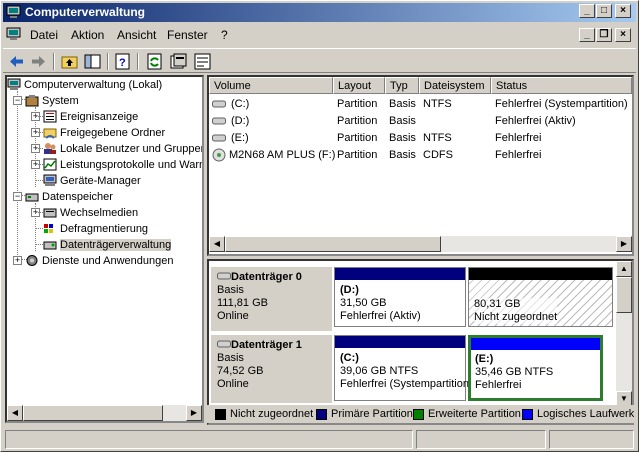 The width and height of the screenshot is (639, 452). I want to click on tree-horizontal-scrollbar: ◀ ▶, so click(104, 413).